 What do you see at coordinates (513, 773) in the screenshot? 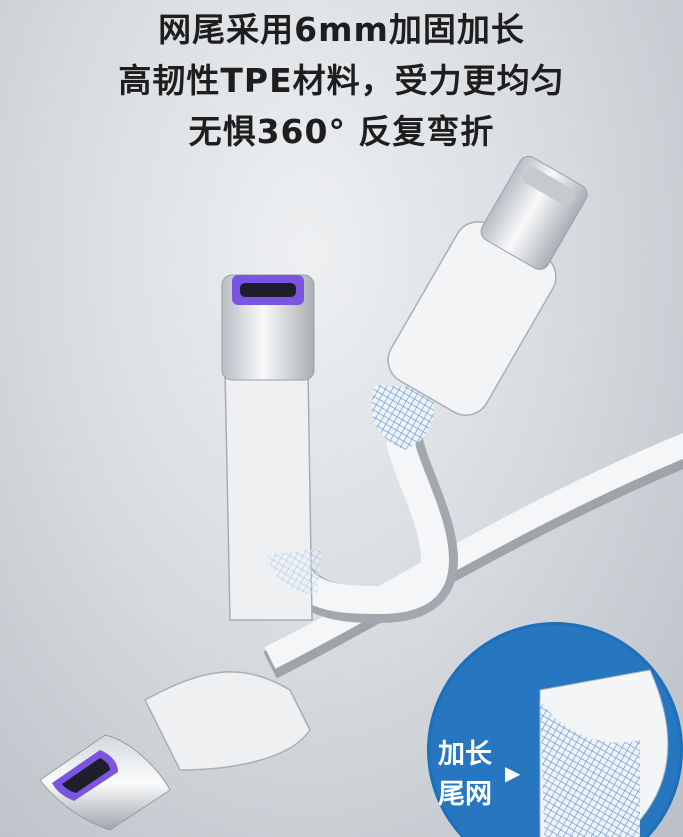
I see `triangle-right-icon: ▶` at bounding box center [513, 773].